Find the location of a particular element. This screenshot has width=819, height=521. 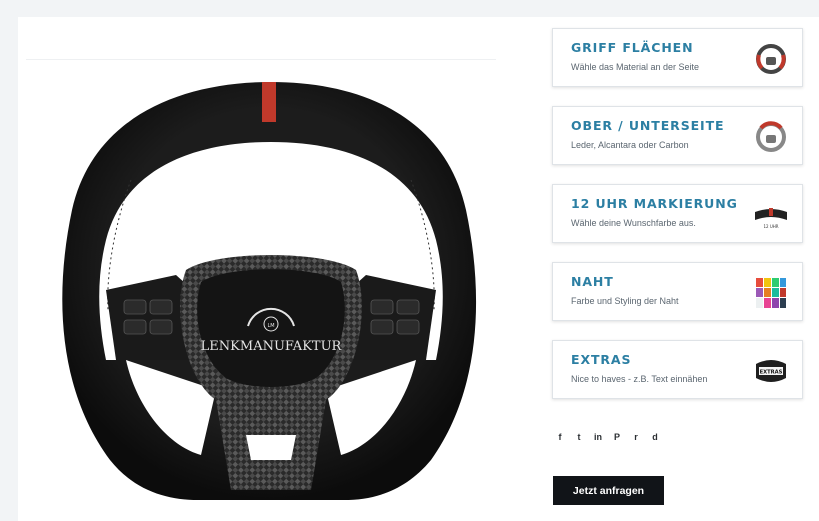

twitter-icon: t is located at coordinates (579, 437).